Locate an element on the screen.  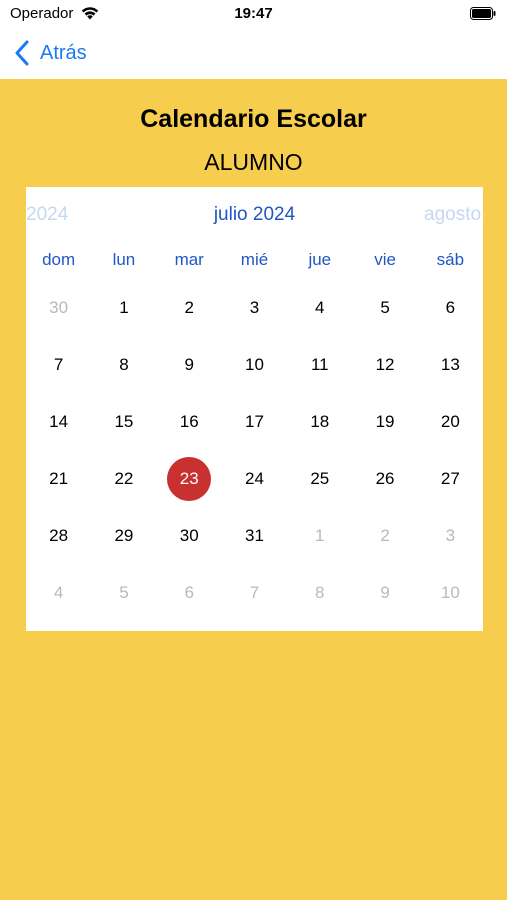
day-number: 17 is located at coordinates (254, 421).